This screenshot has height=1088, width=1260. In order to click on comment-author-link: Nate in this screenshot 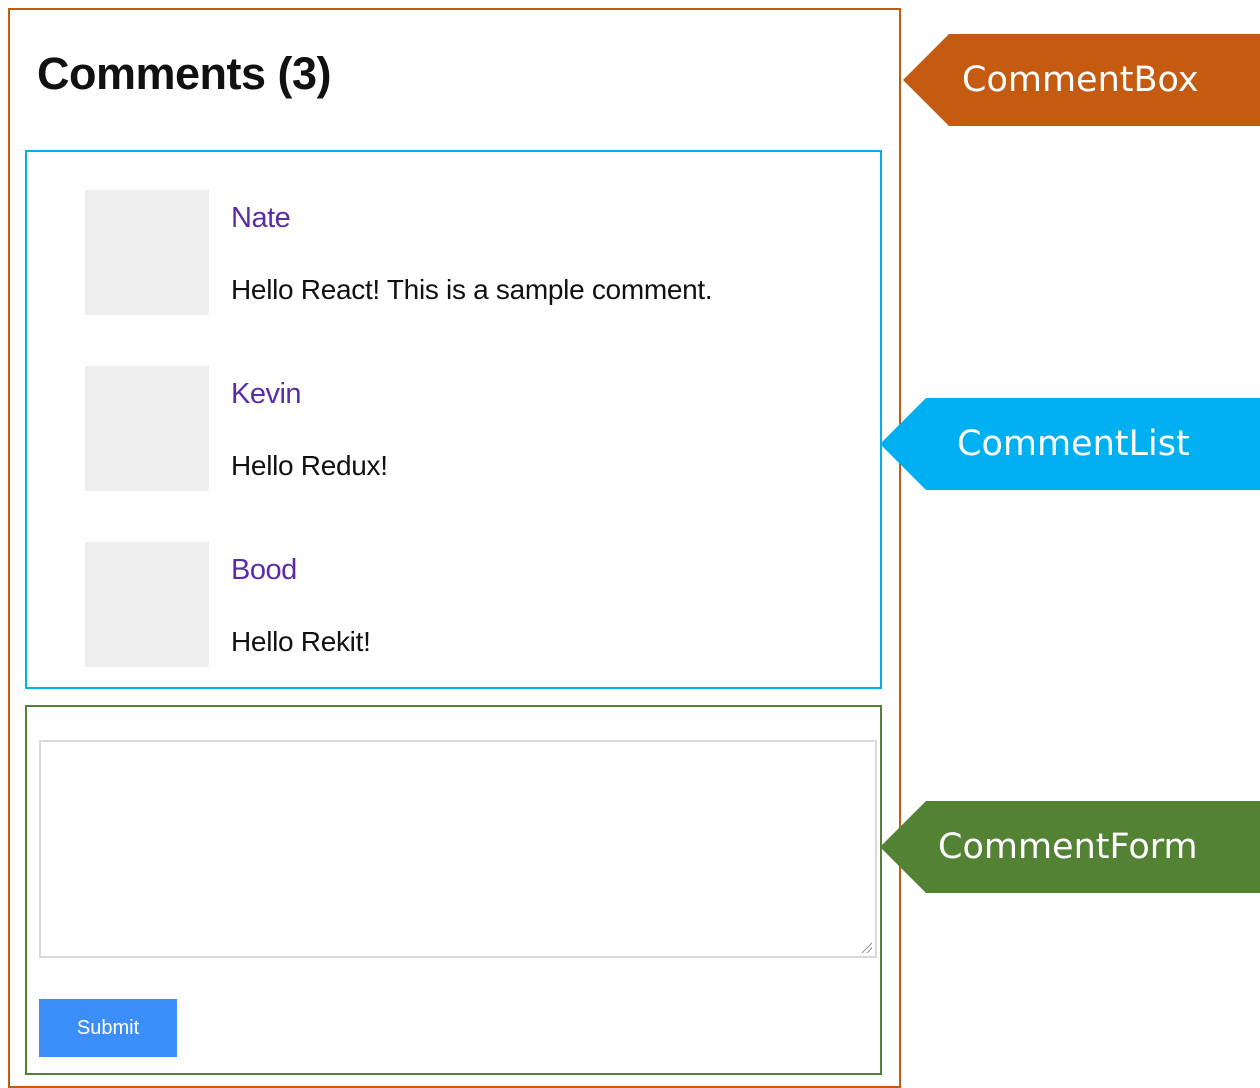, I will do `click(261, 218)`.